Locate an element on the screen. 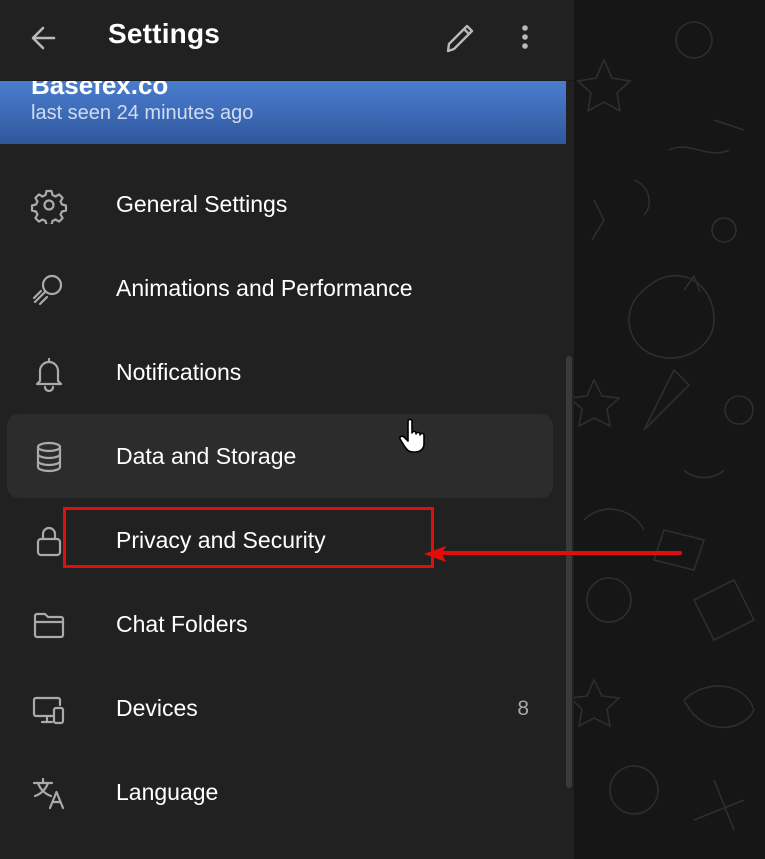  translate-icon is located at coordinates (48, 793).